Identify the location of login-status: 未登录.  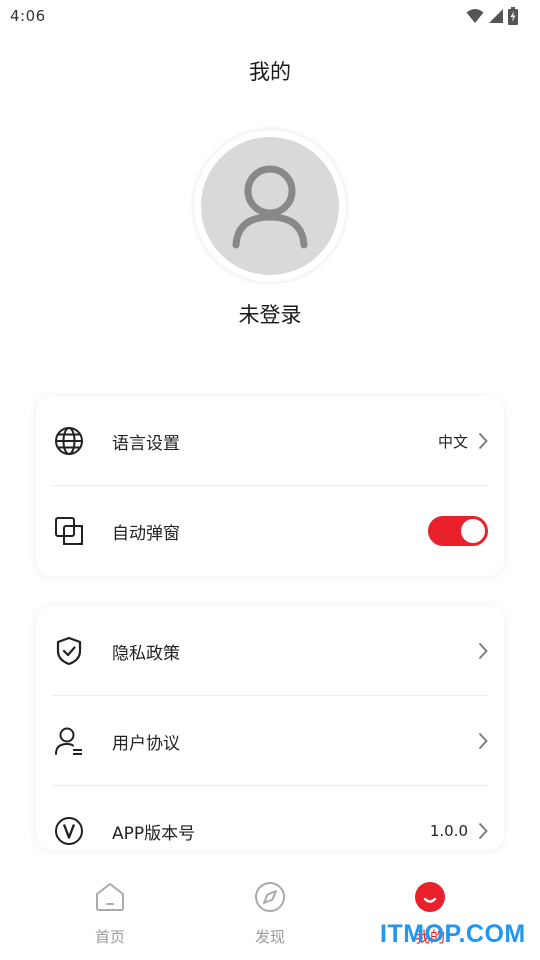
(270, 314).